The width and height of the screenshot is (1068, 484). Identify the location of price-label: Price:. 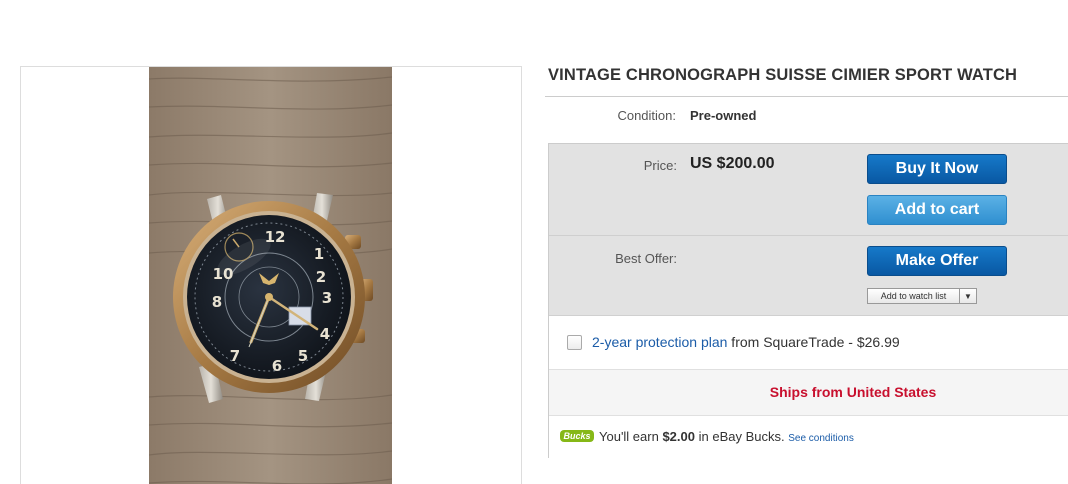
(660, 165).